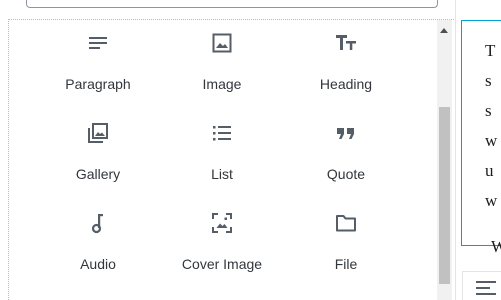 Image resolution: width=501 pixels, height=300 pixels. Describe the element at coordinates (222, 264) in the screenshot. I see `block-label: Cover Image` at that location.